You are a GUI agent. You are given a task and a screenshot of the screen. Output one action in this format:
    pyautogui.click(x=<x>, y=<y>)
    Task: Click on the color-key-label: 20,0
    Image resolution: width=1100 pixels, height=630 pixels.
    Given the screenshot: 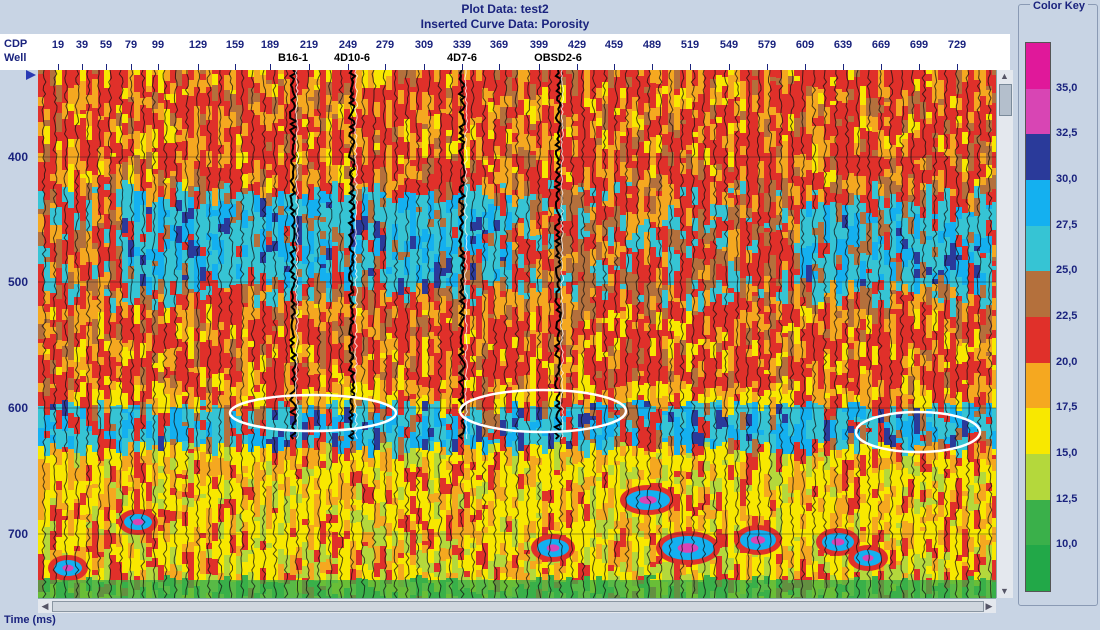 What is the action you would take?
    pyautogui.click(x=1067, y=361)
    